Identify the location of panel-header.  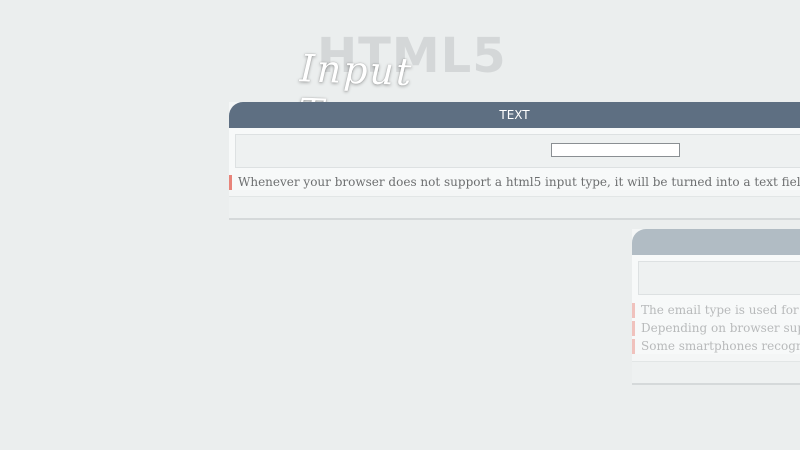
(716, 242).